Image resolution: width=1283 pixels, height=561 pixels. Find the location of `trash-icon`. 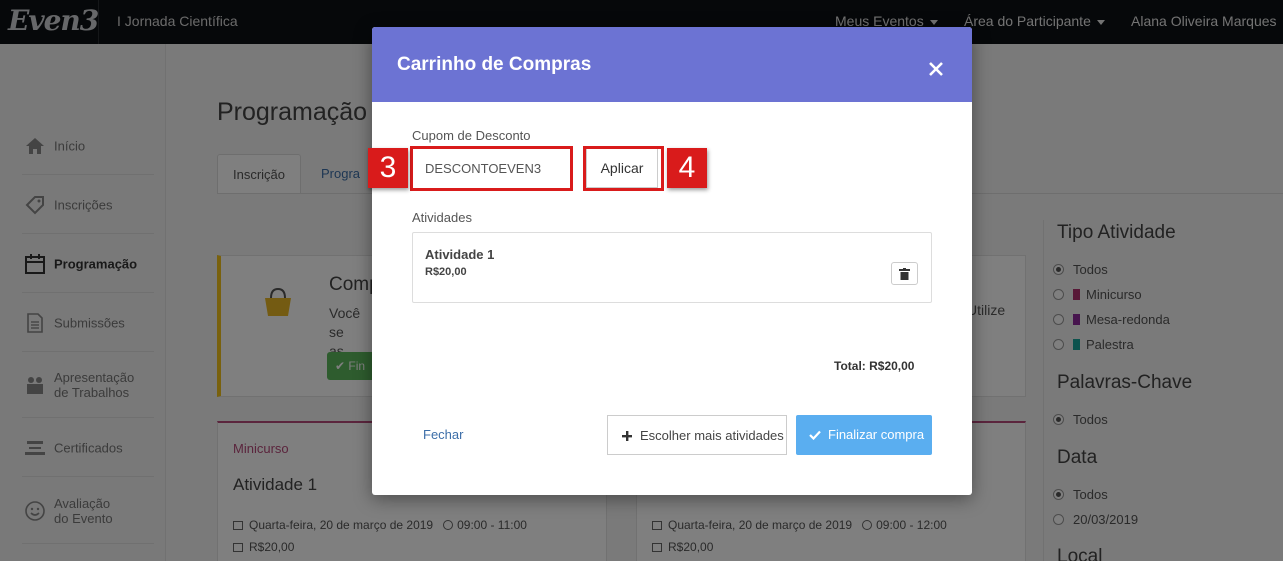

trash-icon is located at coordinates (904, 274).